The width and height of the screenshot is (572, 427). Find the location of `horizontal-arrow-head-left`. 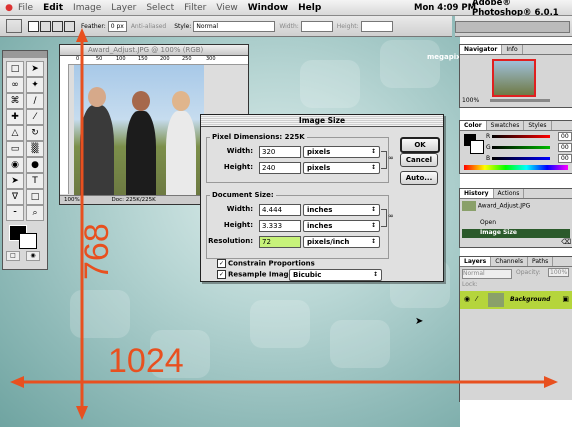

horizontal-arrow-head-left is located at coordinates (17, 382).